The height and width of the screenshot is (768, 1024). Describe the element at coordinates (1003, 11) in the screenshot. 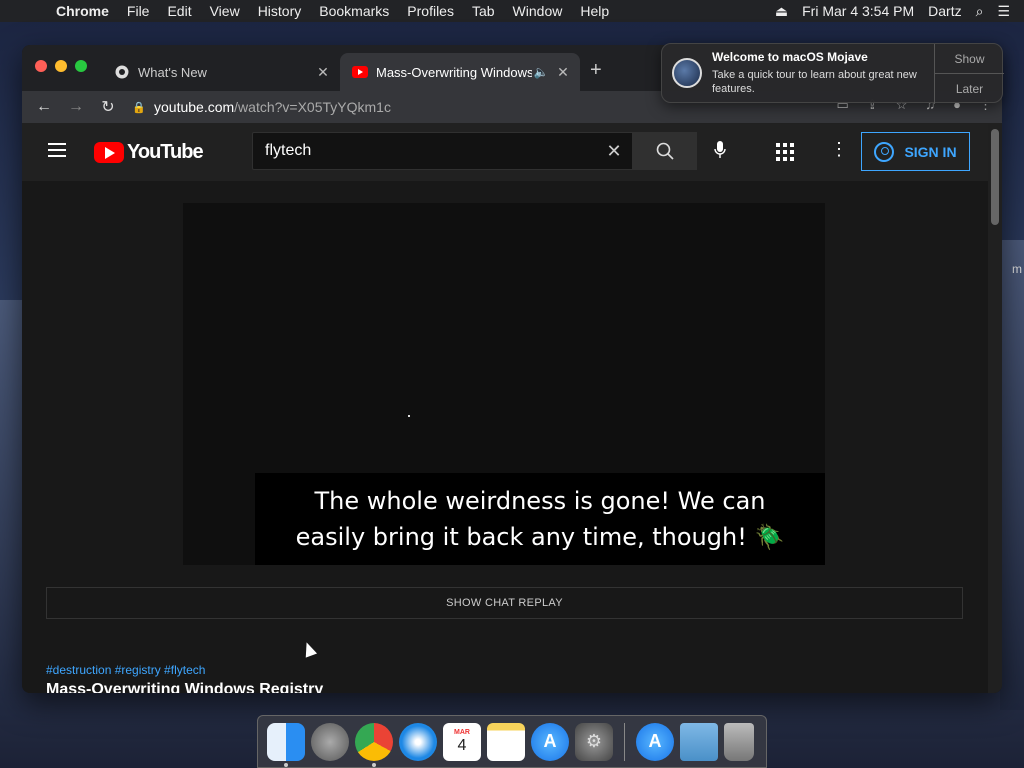

I see `notification-center-icon: ☰` at that location.